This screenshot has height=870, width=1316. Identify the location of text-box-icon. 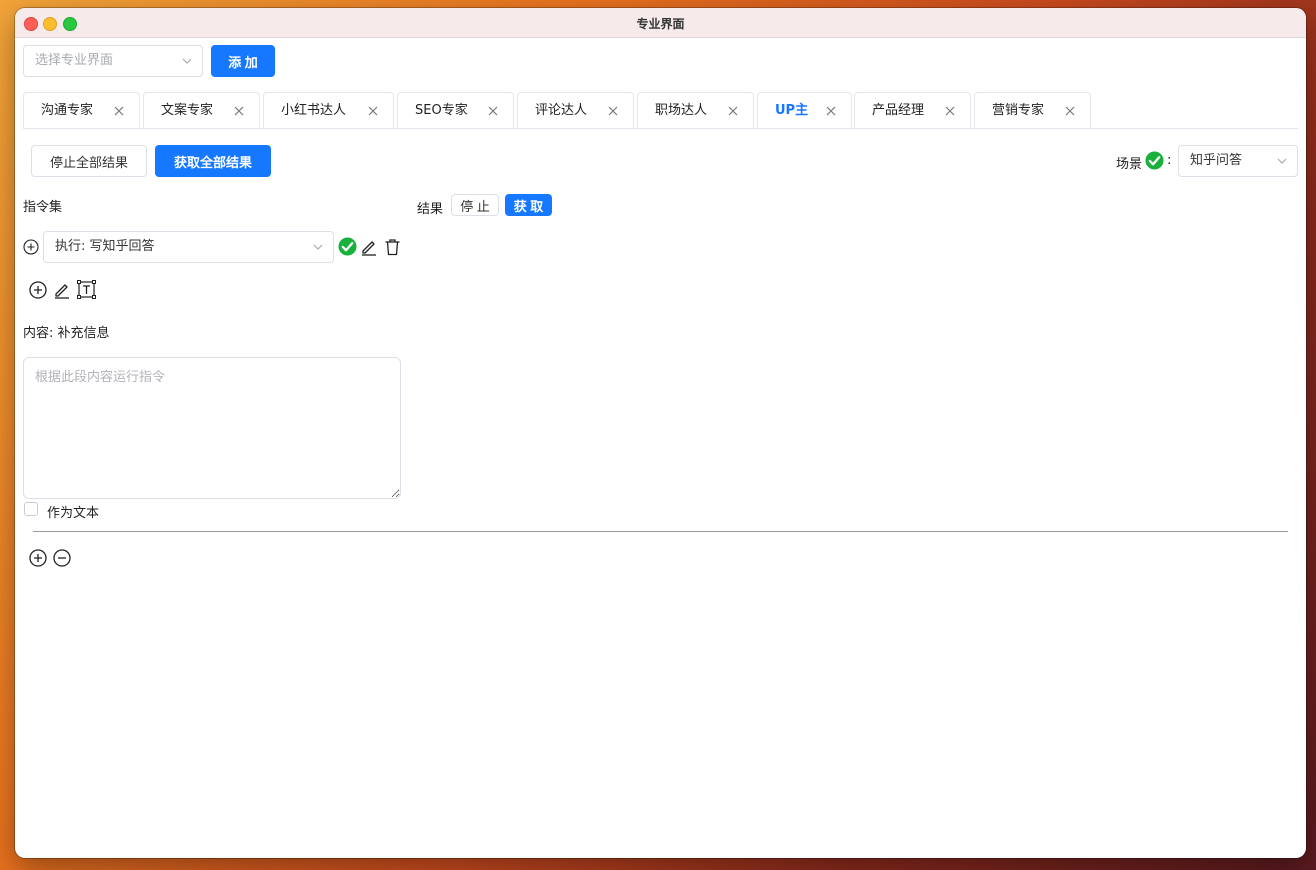
(86, 289).